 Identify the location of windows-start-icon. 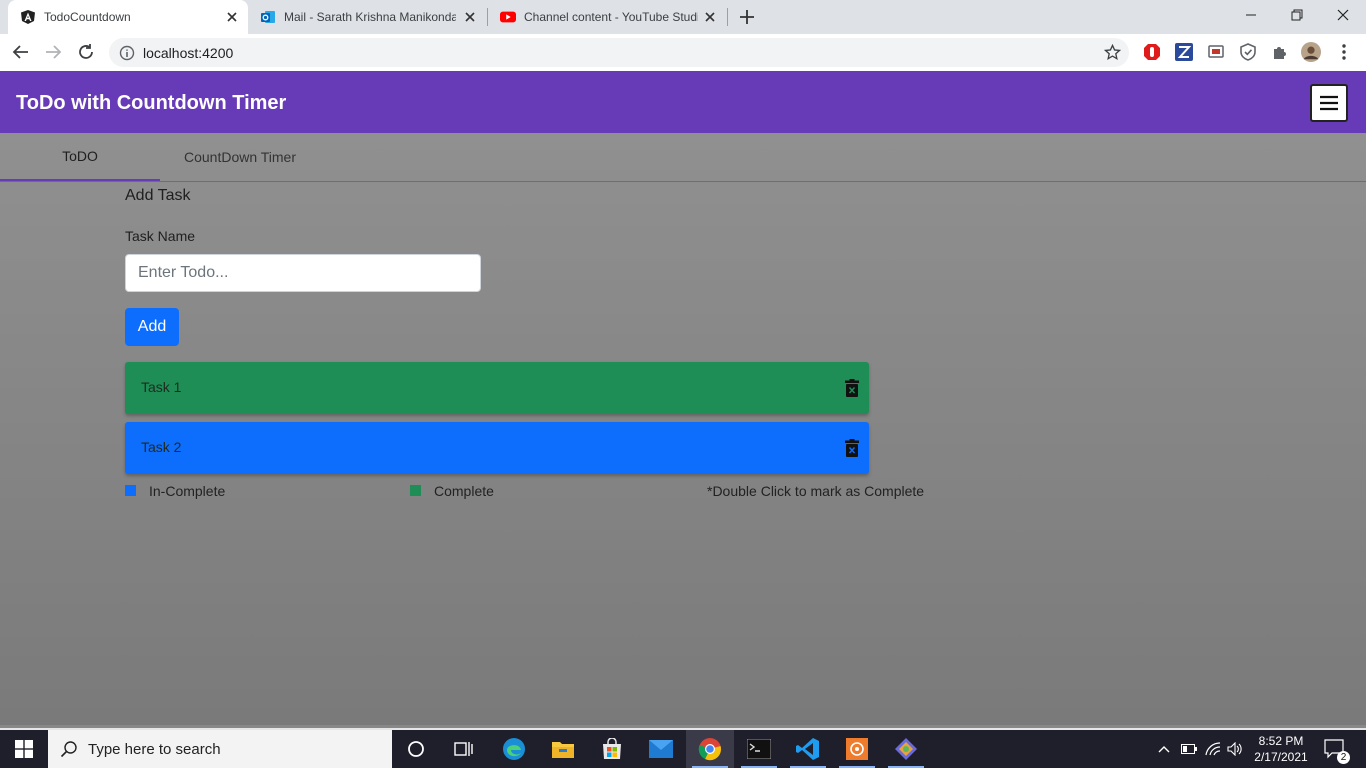
(24, 749).